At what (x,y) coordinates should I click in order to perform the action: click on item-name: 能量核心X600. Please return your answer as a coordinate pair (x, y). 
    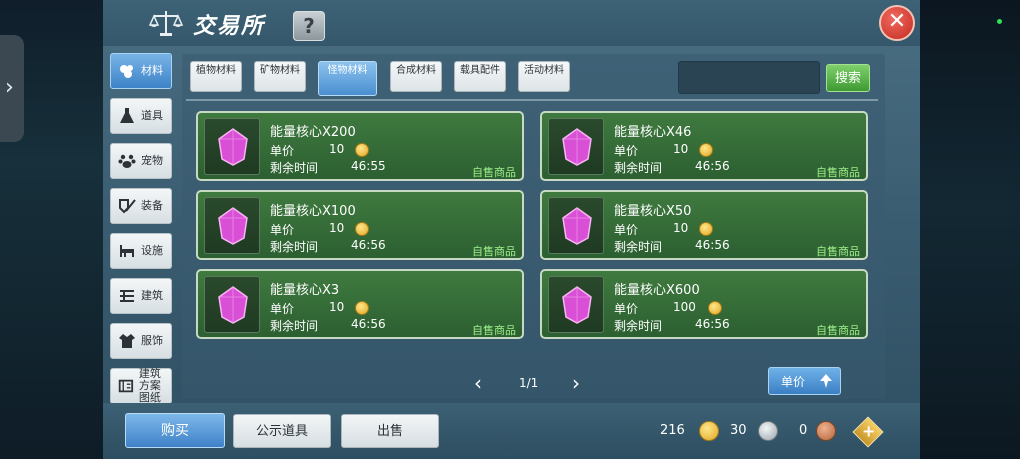
    Looking at the image, I should click on (657, 290).